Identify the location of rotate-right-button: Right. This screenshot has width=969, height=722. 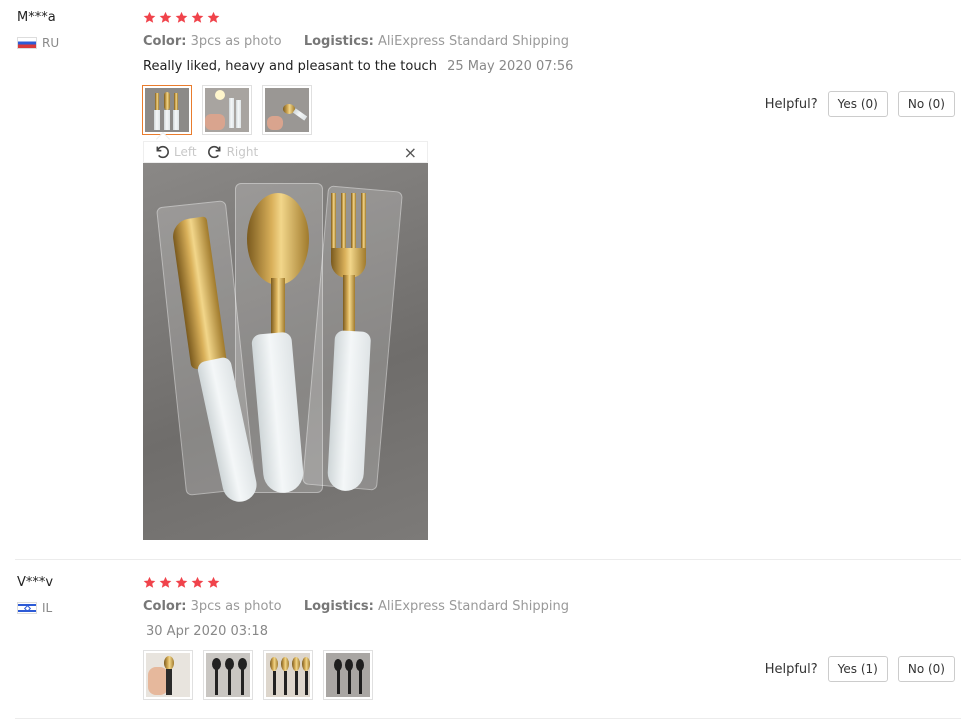
(233, 152).